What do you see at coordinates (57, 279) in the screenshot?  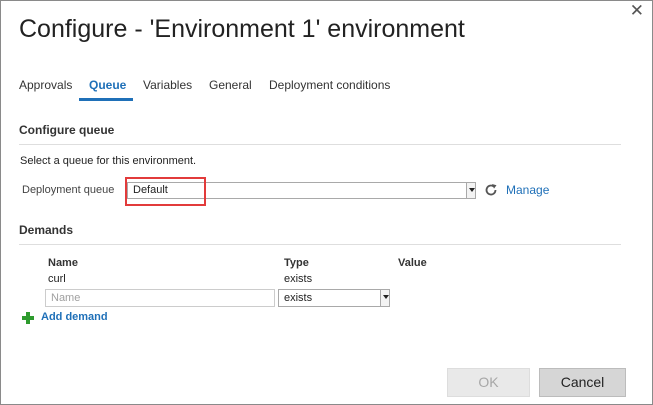 I see `demand-name-cell: curl` at bounding box center [57, 279].